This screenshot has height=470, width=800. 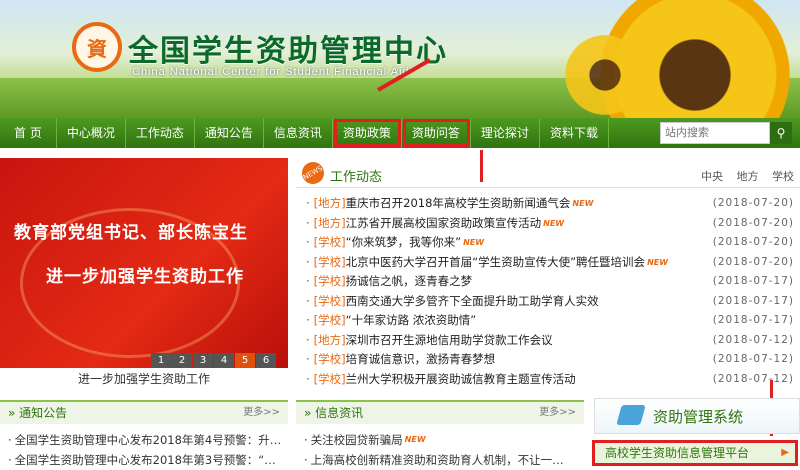 What do you see at coordinates (409, 281) in the screenshot?
I see `news-item-title: 扬诚信之帆，逐青春之梦` at bounding box center [409, 281].